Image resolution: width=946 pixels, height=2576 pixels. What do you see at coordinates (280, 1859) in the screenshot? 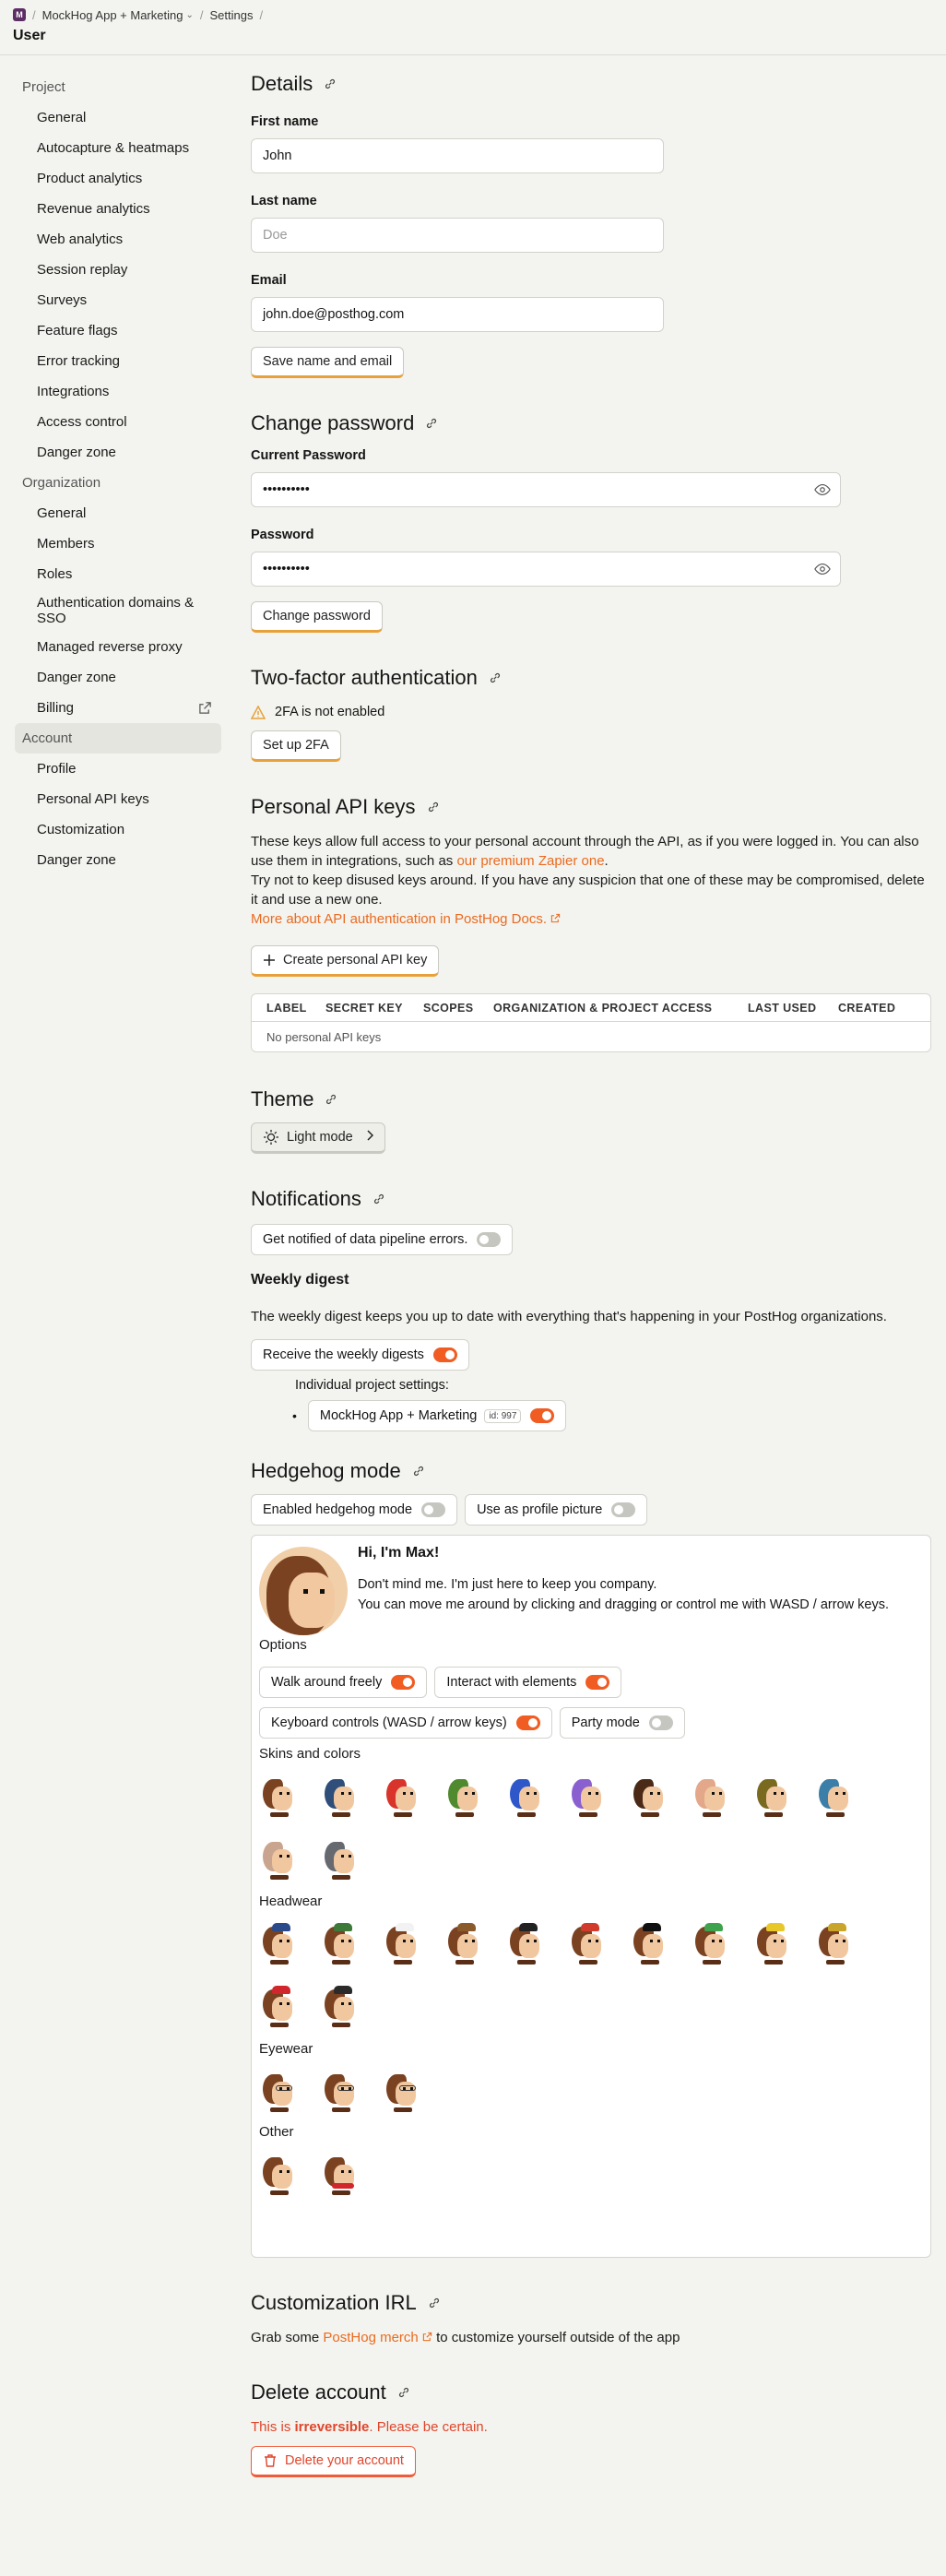
I see `hedgehog-skin-ghost-option` at bounding box center [280, 1859].